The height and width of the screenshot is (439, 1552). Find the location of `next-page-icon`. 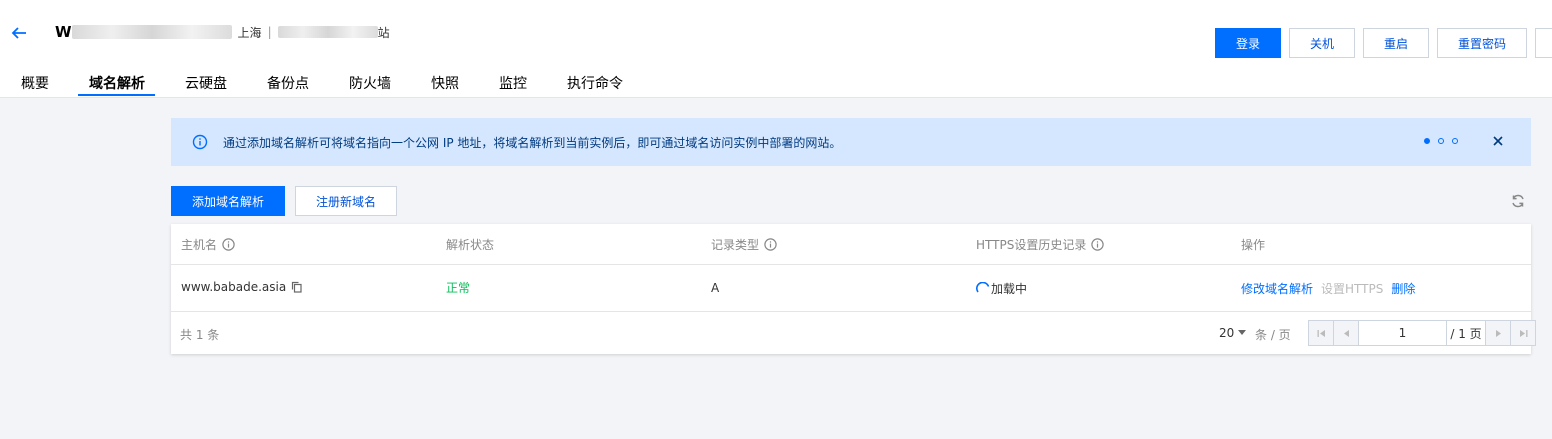

next-page-icon is located at coordinates (1498, 333).